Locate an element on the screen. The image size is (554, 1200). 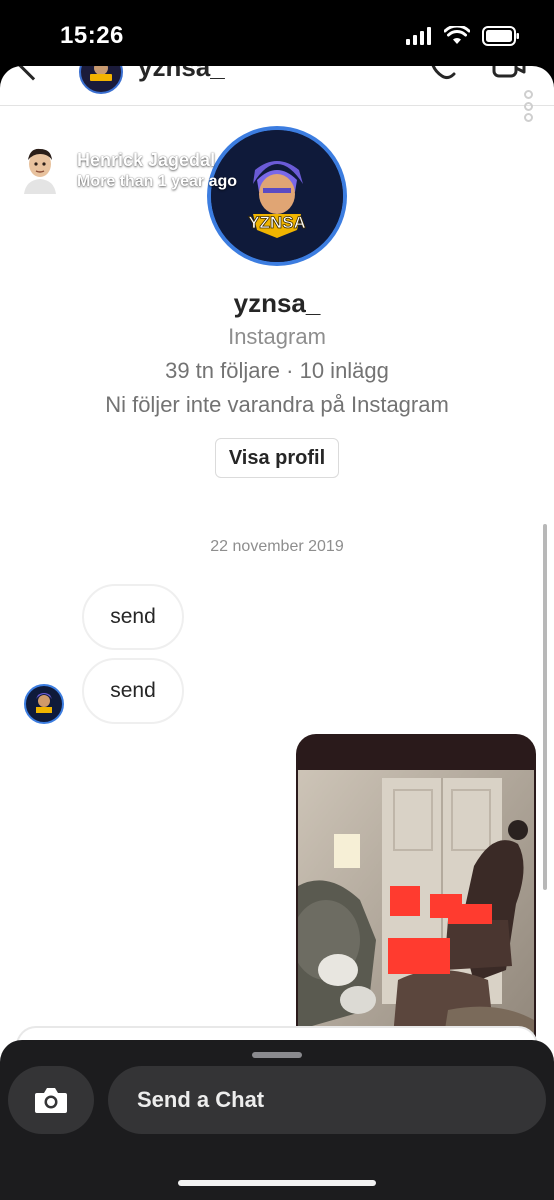
view-profile-button: Visa profil is located at coordinates (277, 458).